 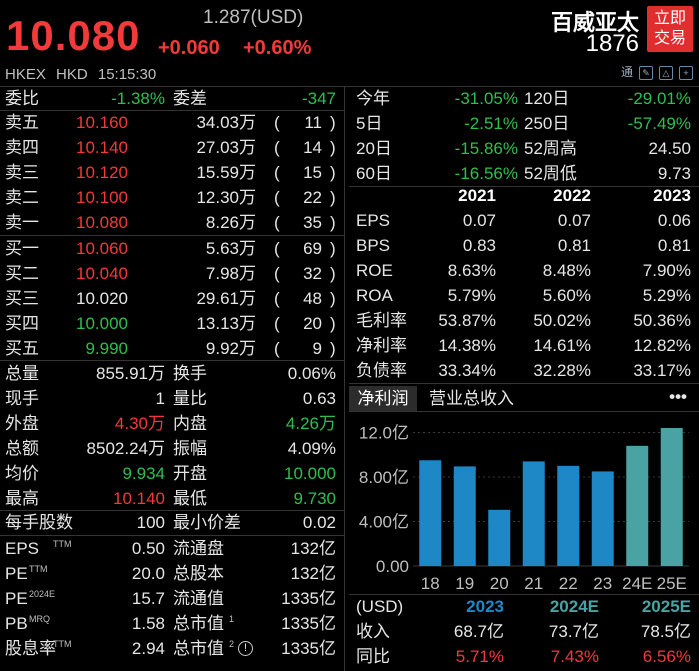 I want to click on trade-now-button: 立即 交易, so click(x=670, y=29).